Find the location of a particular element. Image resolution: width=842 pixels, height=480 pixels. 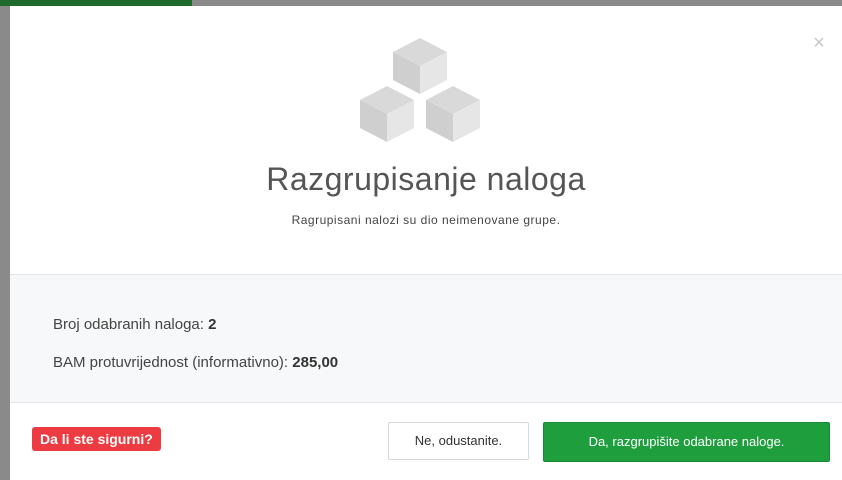

amount-label: BAM protuvrijednost (informativno): is located at coordinates (173, 362).